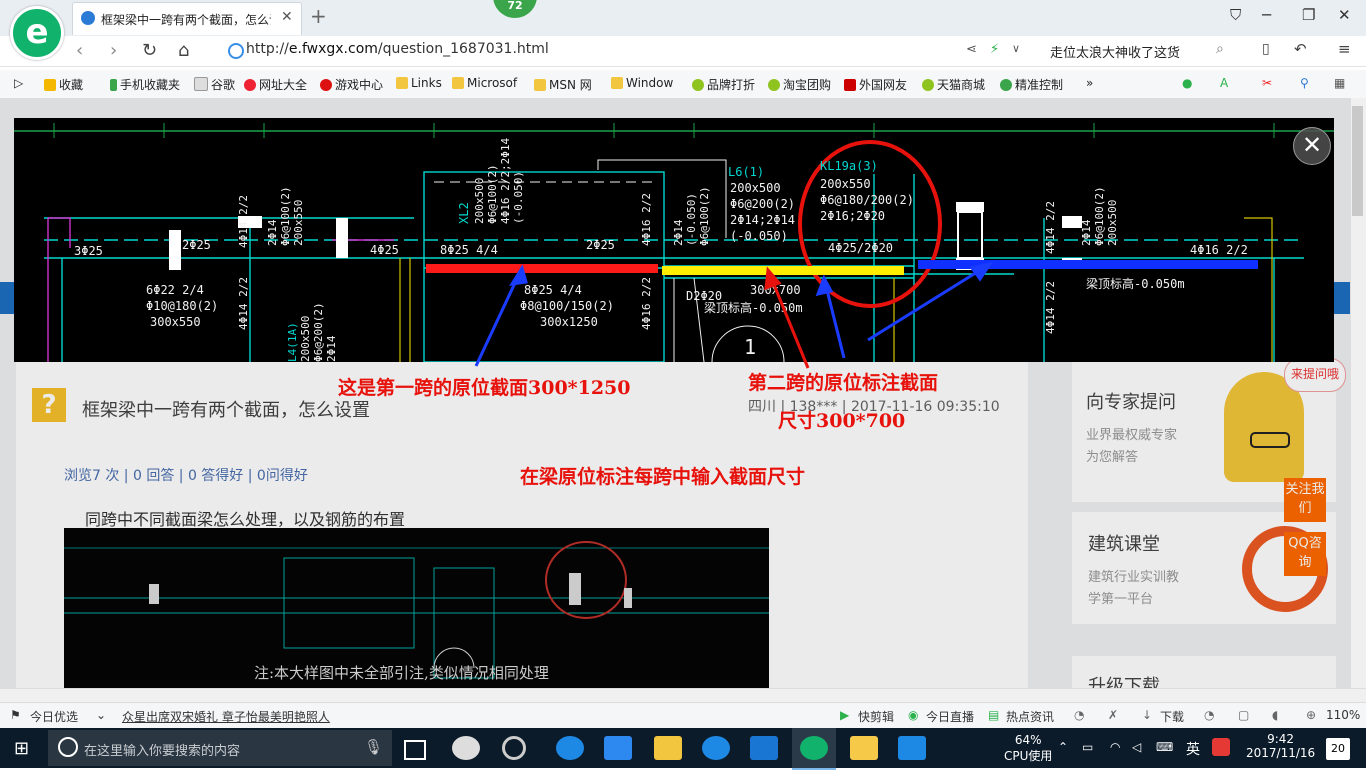 This screenshot has width=1366, height=770. What do you see at coordinates (1308, 15) in the screenshot?
I see `maximize-button: ❐` at bounding box center [1308, 15].